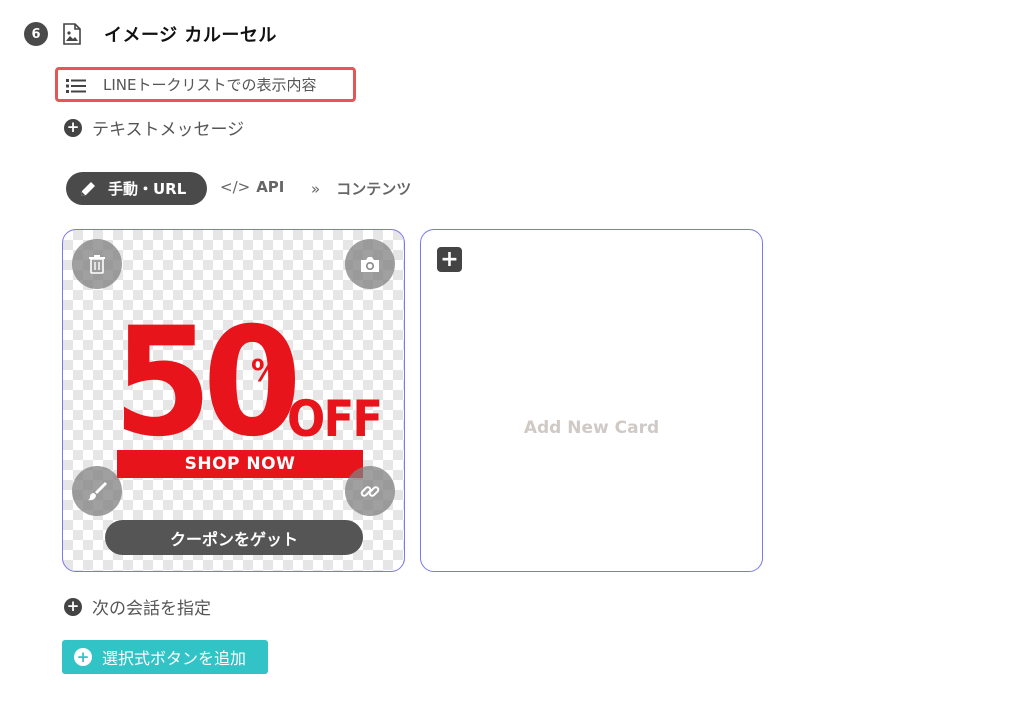 The image size is (1024, 705). What do you see at coordinates (174, 658) in the screenshot?
I see `add-choice-button-label: 選択式ボタンを追加` at bounding box center [174, 658].